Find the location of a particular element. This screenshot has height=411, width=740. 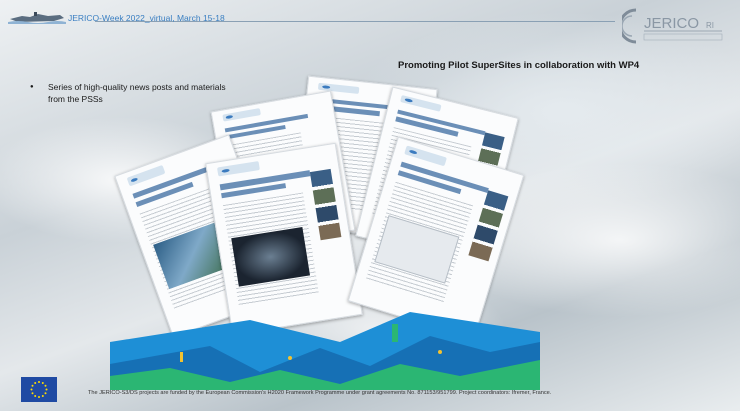

jerico-logo: JERICO RI is located at coordinates (672, 26).